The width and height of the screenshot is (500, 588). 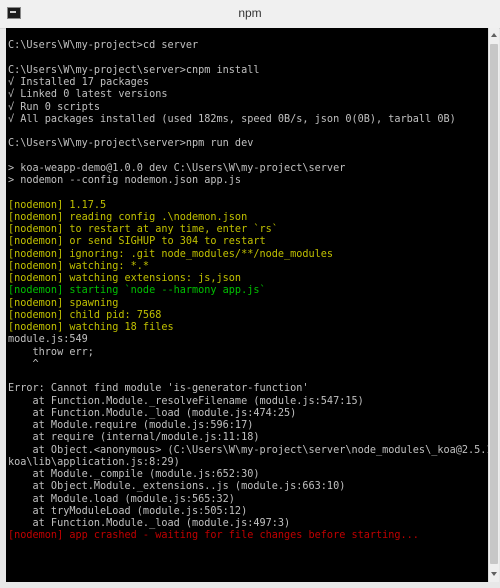 I want to click on terminal-line: at Module._compile (module.js:652:30), so click(x=134, y=474).